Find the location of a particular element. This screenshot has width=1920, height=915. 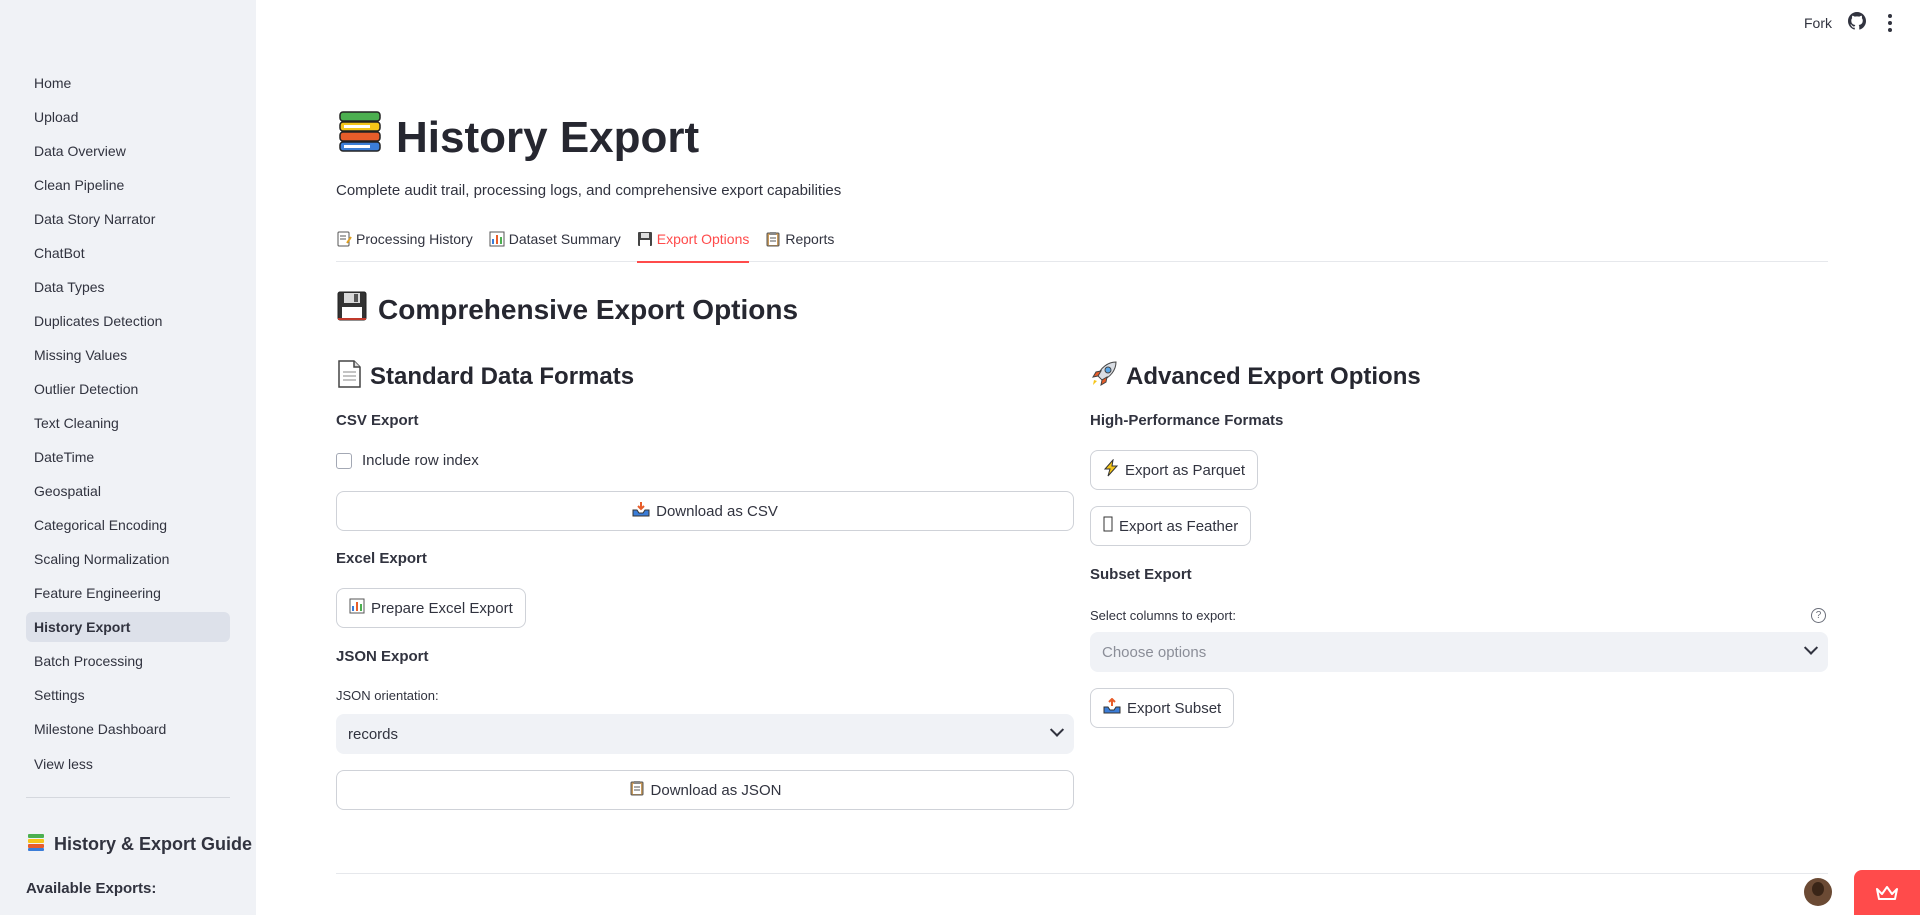

include-index-row: Include row index is located at coordinates (407, 460).